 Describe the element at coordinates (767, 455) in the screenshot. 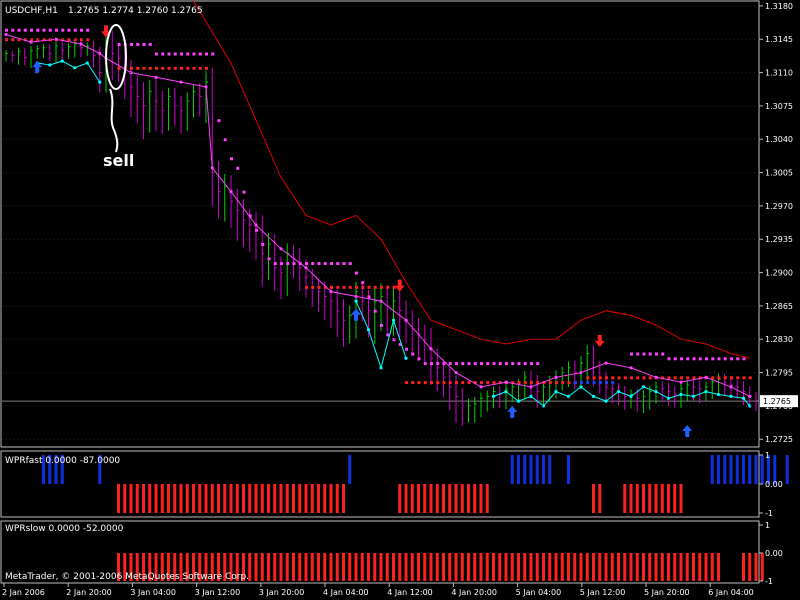

I see `wprfast-axis-label: 1` at that location.